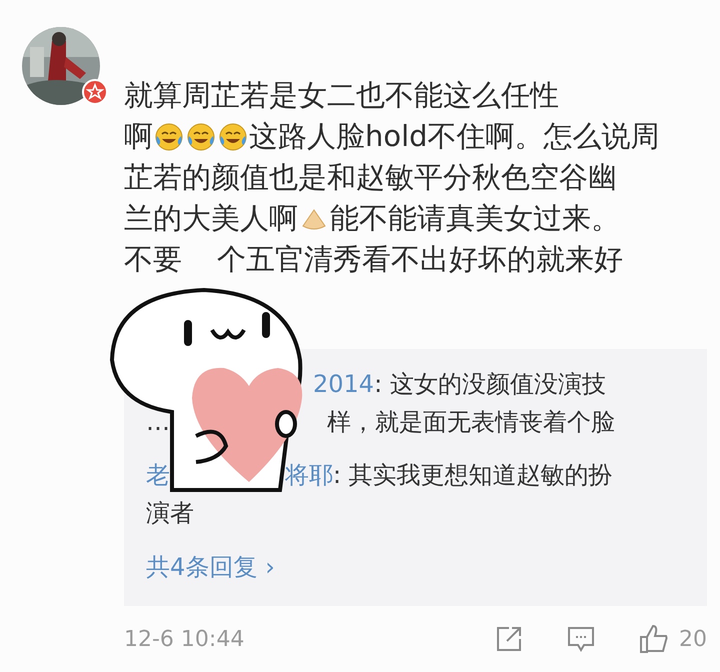 This screenshot has height=672, width=720. I want to click on thumbs-up-icon, so click(654, 639).